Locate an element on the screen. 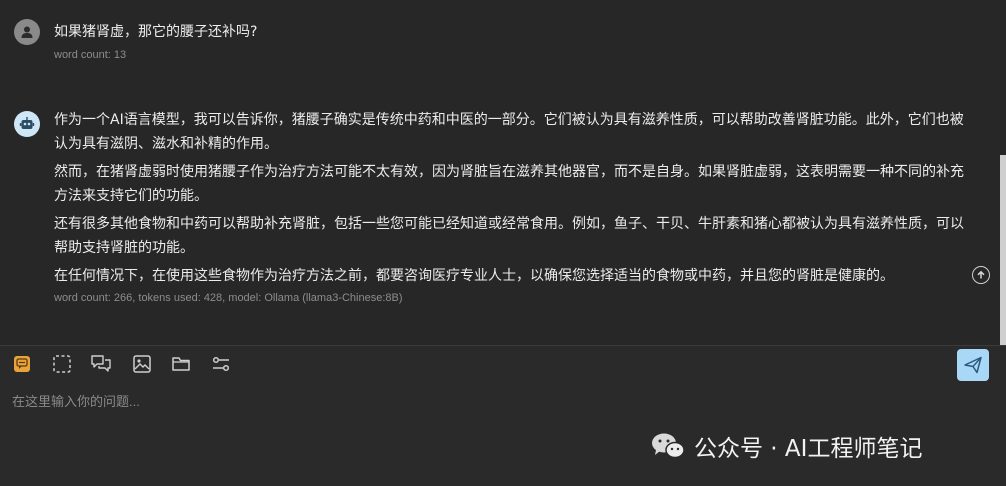 Image resolution: width=1006 pixels, height=486 pixels. arrow-up-circle-icon is located at coordinates (981, 275).